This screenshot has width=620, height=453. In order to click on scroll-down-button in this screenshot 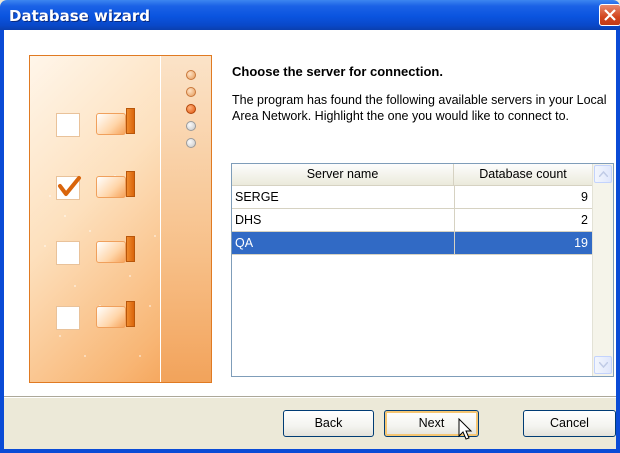, I will do `click(603, 365)`.